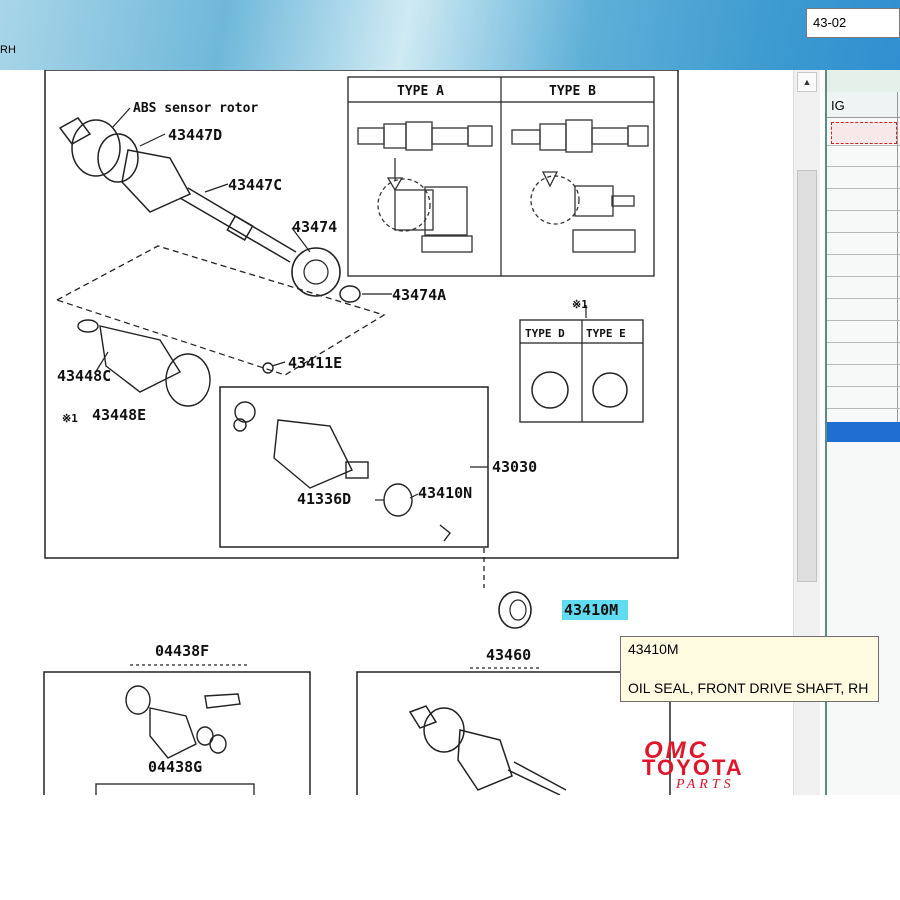 The image size is (900, 900). I want to click on label-43460: 43460, so click(508, 655).